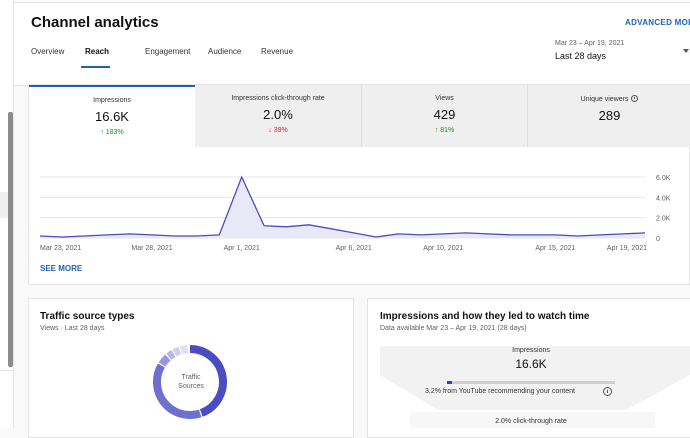  I want to click on funnel-impressions: Impressions 16.6K, so click(531, 359).